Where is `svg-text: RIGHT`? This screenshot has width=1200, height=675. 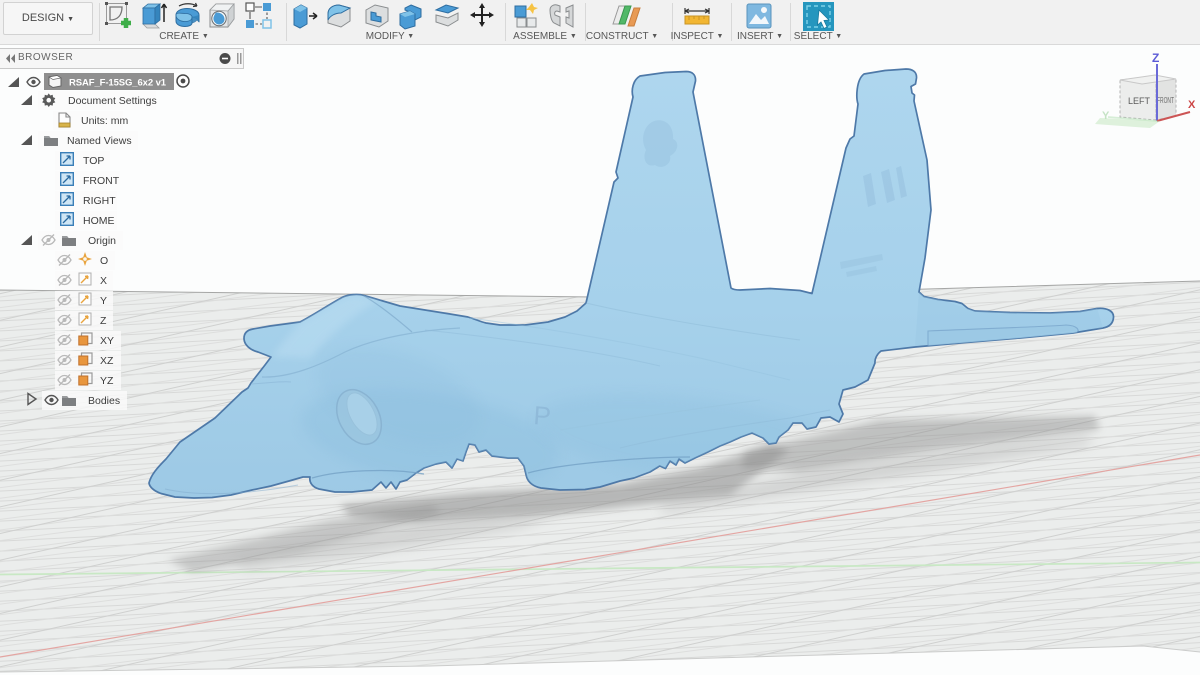 svg-text: RIGHT is located at coordinates (99, 201).